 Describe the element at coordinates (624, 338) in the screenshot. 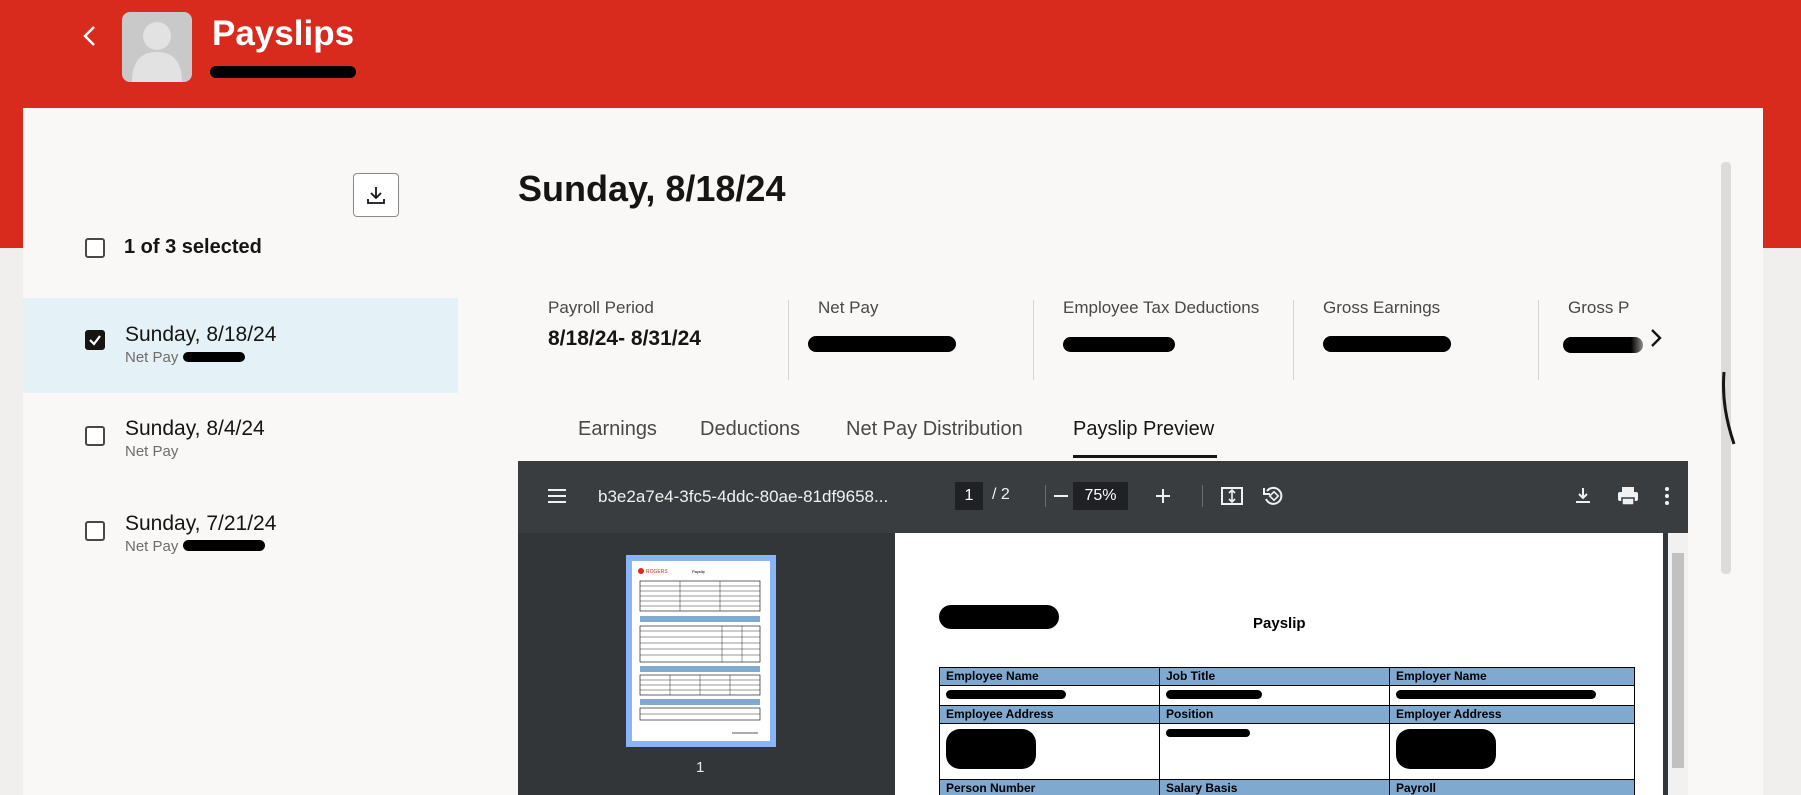

I see `metric-value: 8/18/24- 8/31/24` at that location.